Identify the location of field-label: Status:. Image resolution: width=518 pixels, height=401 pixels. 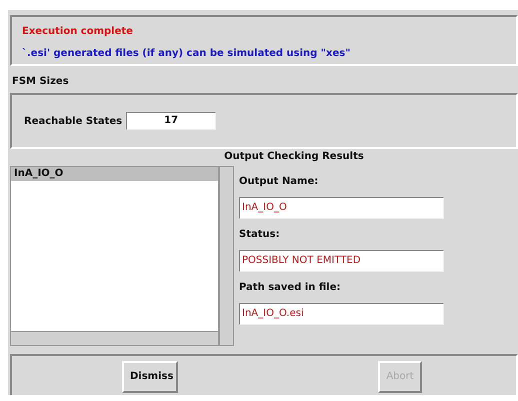
(260, 235).